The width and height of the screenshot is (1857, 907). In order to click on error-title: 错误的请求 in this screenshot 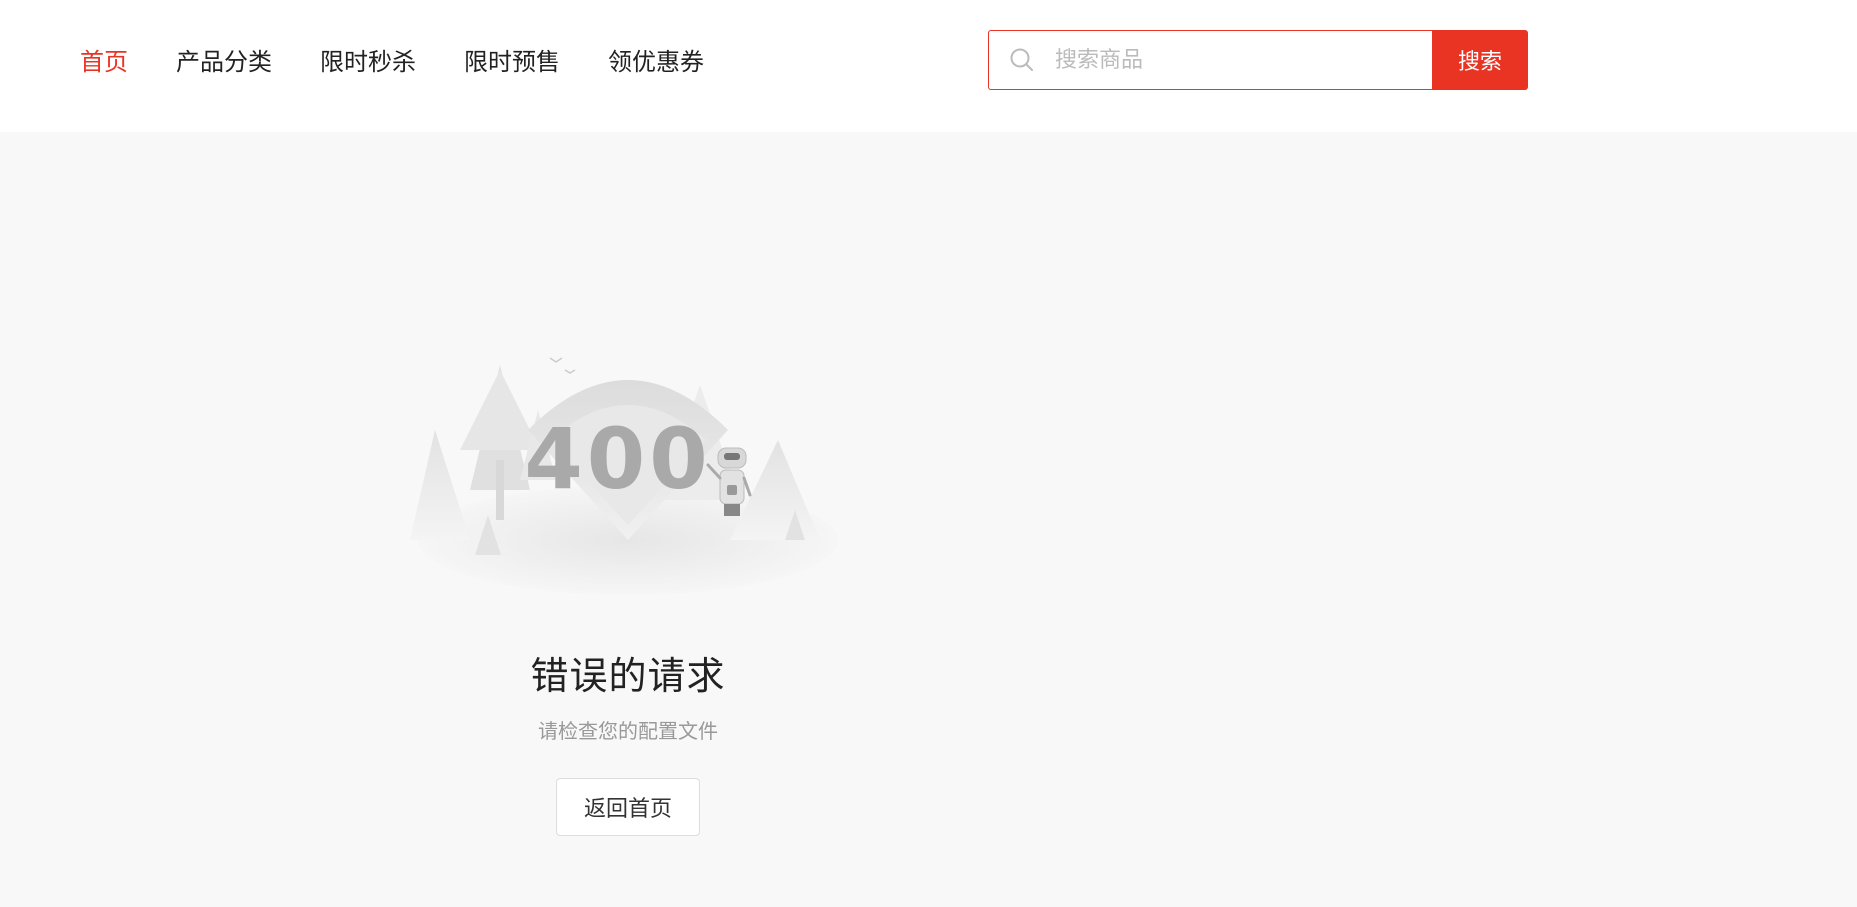, I will do `click(628, 676)`.